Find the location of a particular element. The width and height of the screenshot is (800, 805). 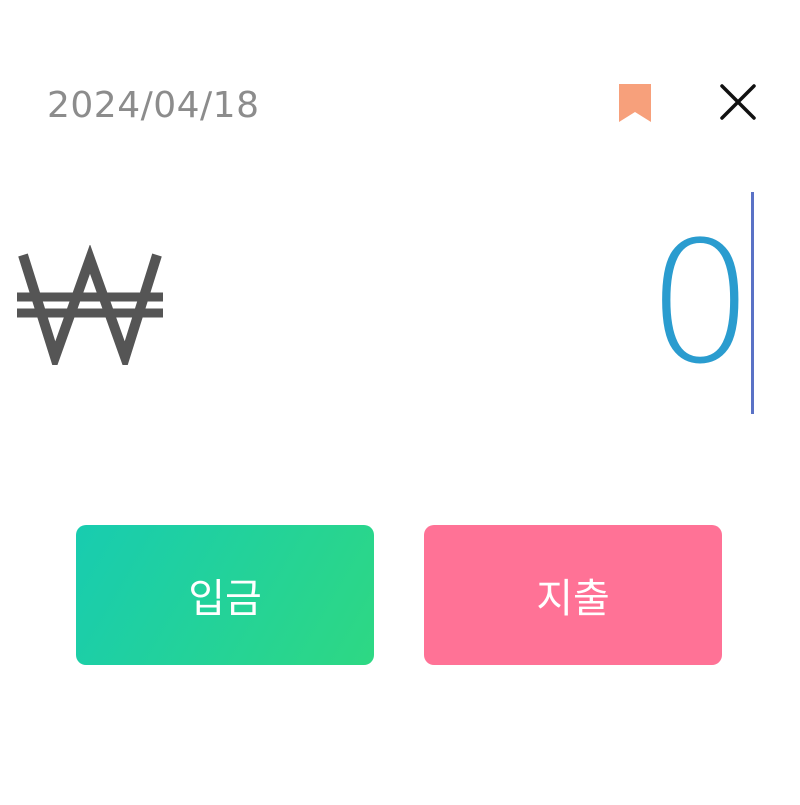

entry-date: 2024/04/18 is located at coordinates (153, 106).